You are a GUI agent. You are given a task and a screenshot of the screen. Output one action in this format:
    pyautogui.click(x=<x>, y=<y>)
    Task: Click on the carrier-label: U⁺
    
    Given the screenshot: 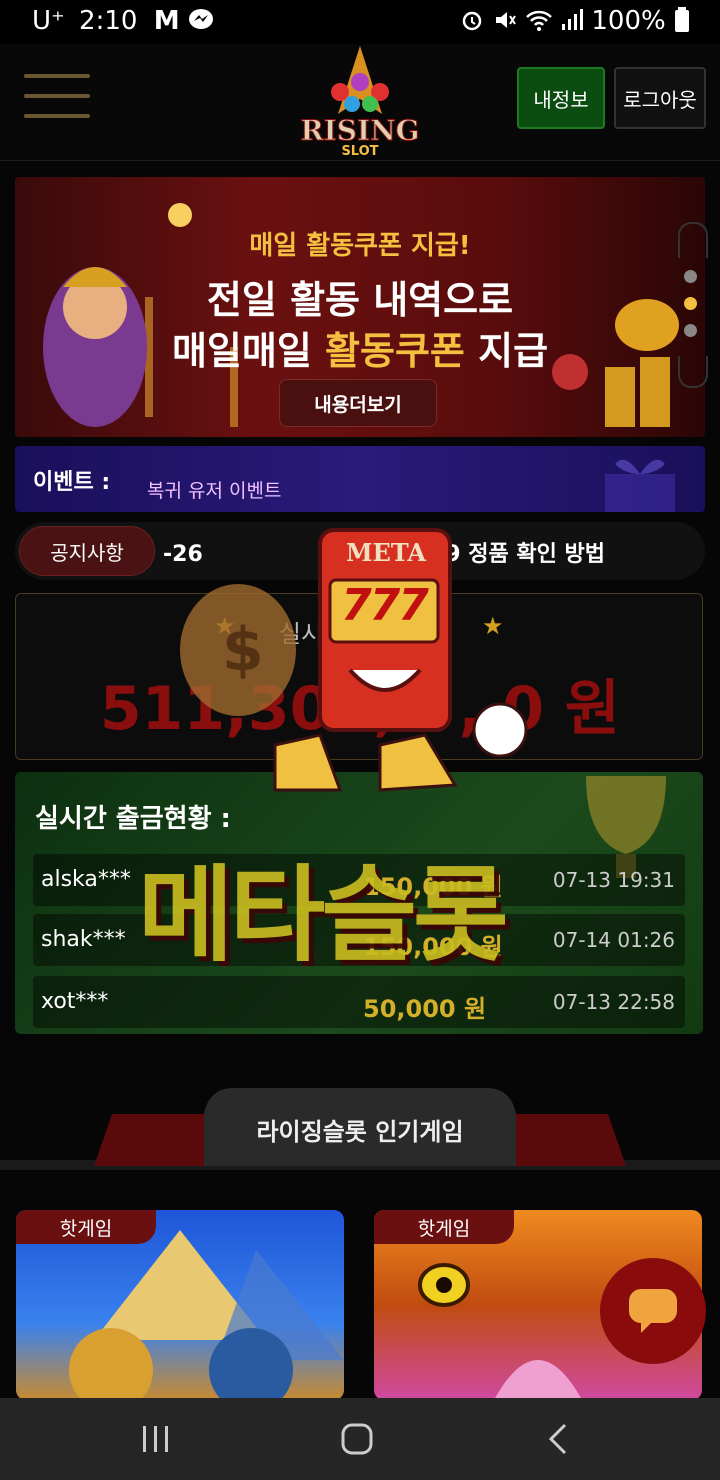 What is the action you would take?
    pyautogui.click(x=48, y=21)
    